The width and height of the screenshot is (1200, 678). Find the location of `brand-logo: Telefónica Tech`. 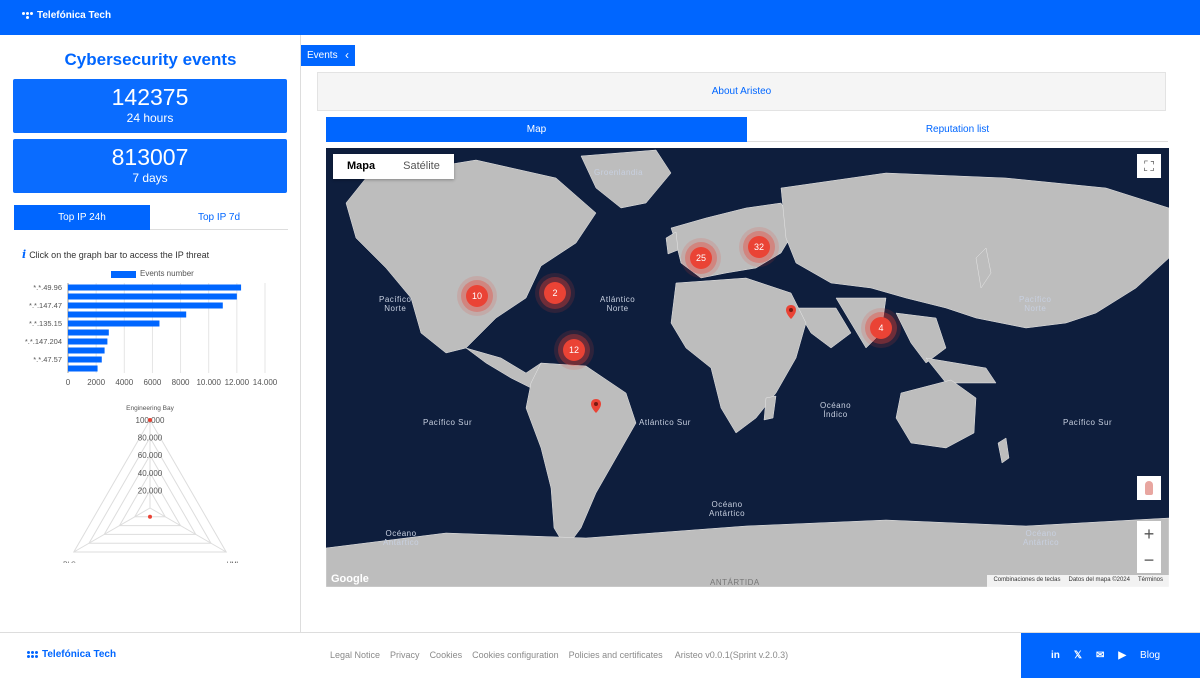

brand-logo: Telefónica Tech is located at coordinates (66, 15).